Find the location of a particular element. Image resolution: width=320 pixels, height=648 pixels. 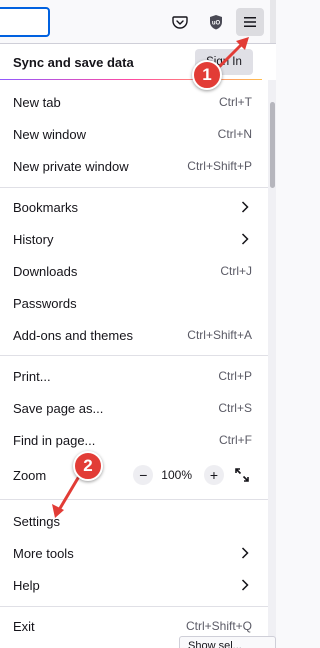

annotation-badge-1: 1 is located at coordinates (207, 75).